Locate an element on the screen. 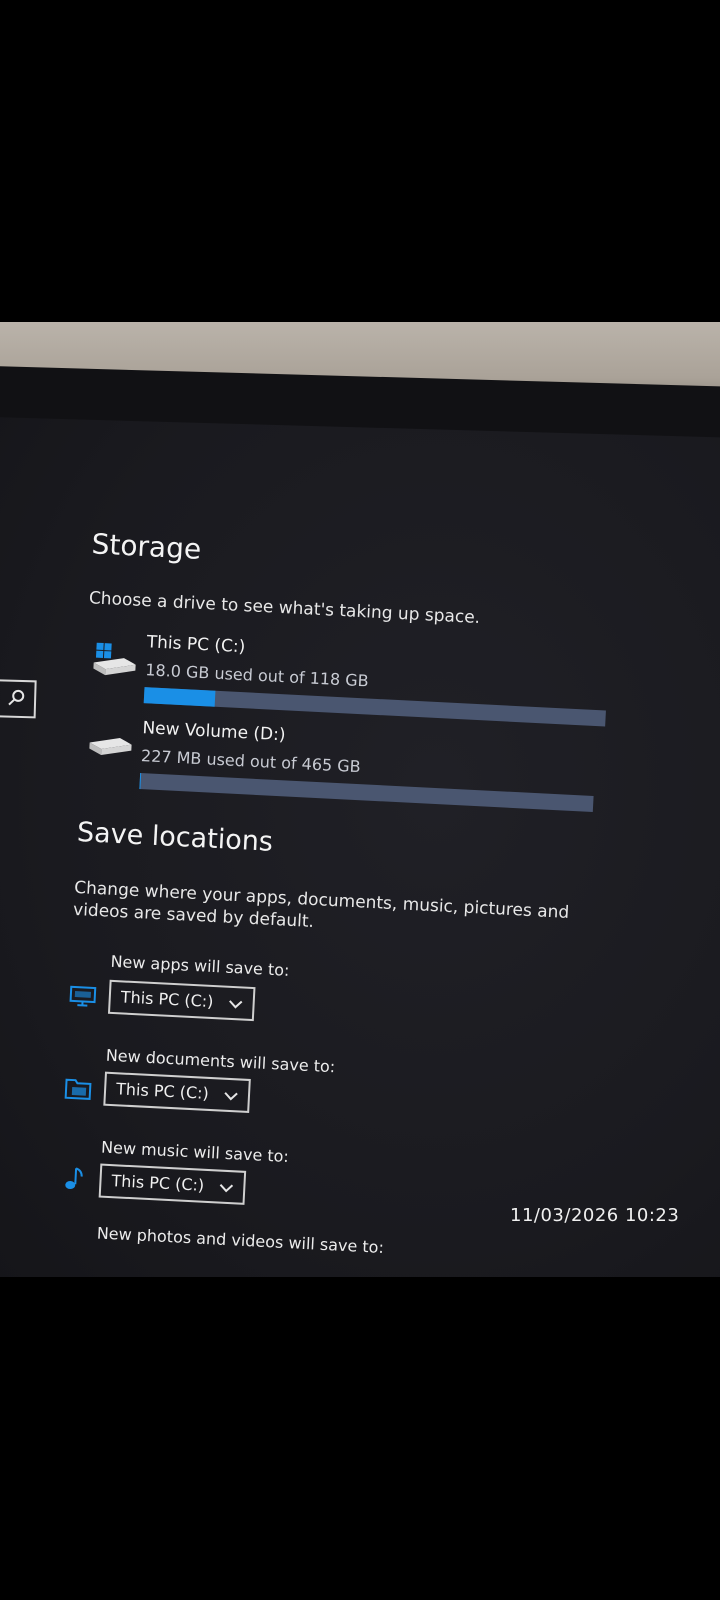 The width and height of the screenshot is (720, 1600). music-save-location-dropdown: This PC (C:) is located at coordinates (172, 1184).